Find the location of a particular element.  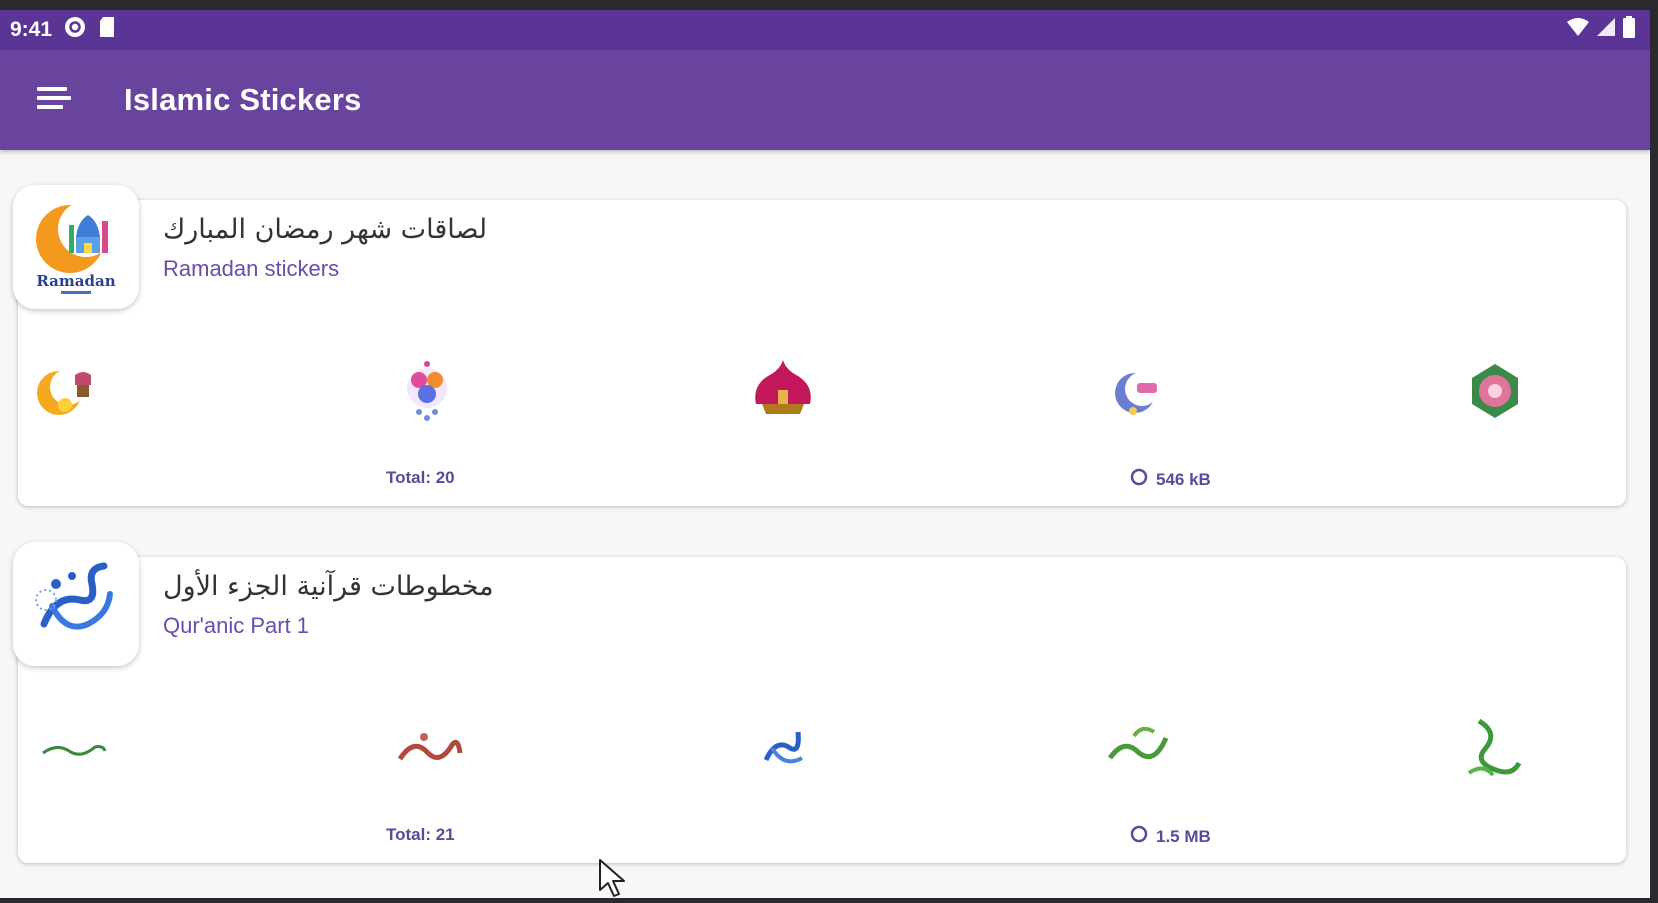

pack-footer: Total: 21 1.5 MB is located at coordinates (822, 836).